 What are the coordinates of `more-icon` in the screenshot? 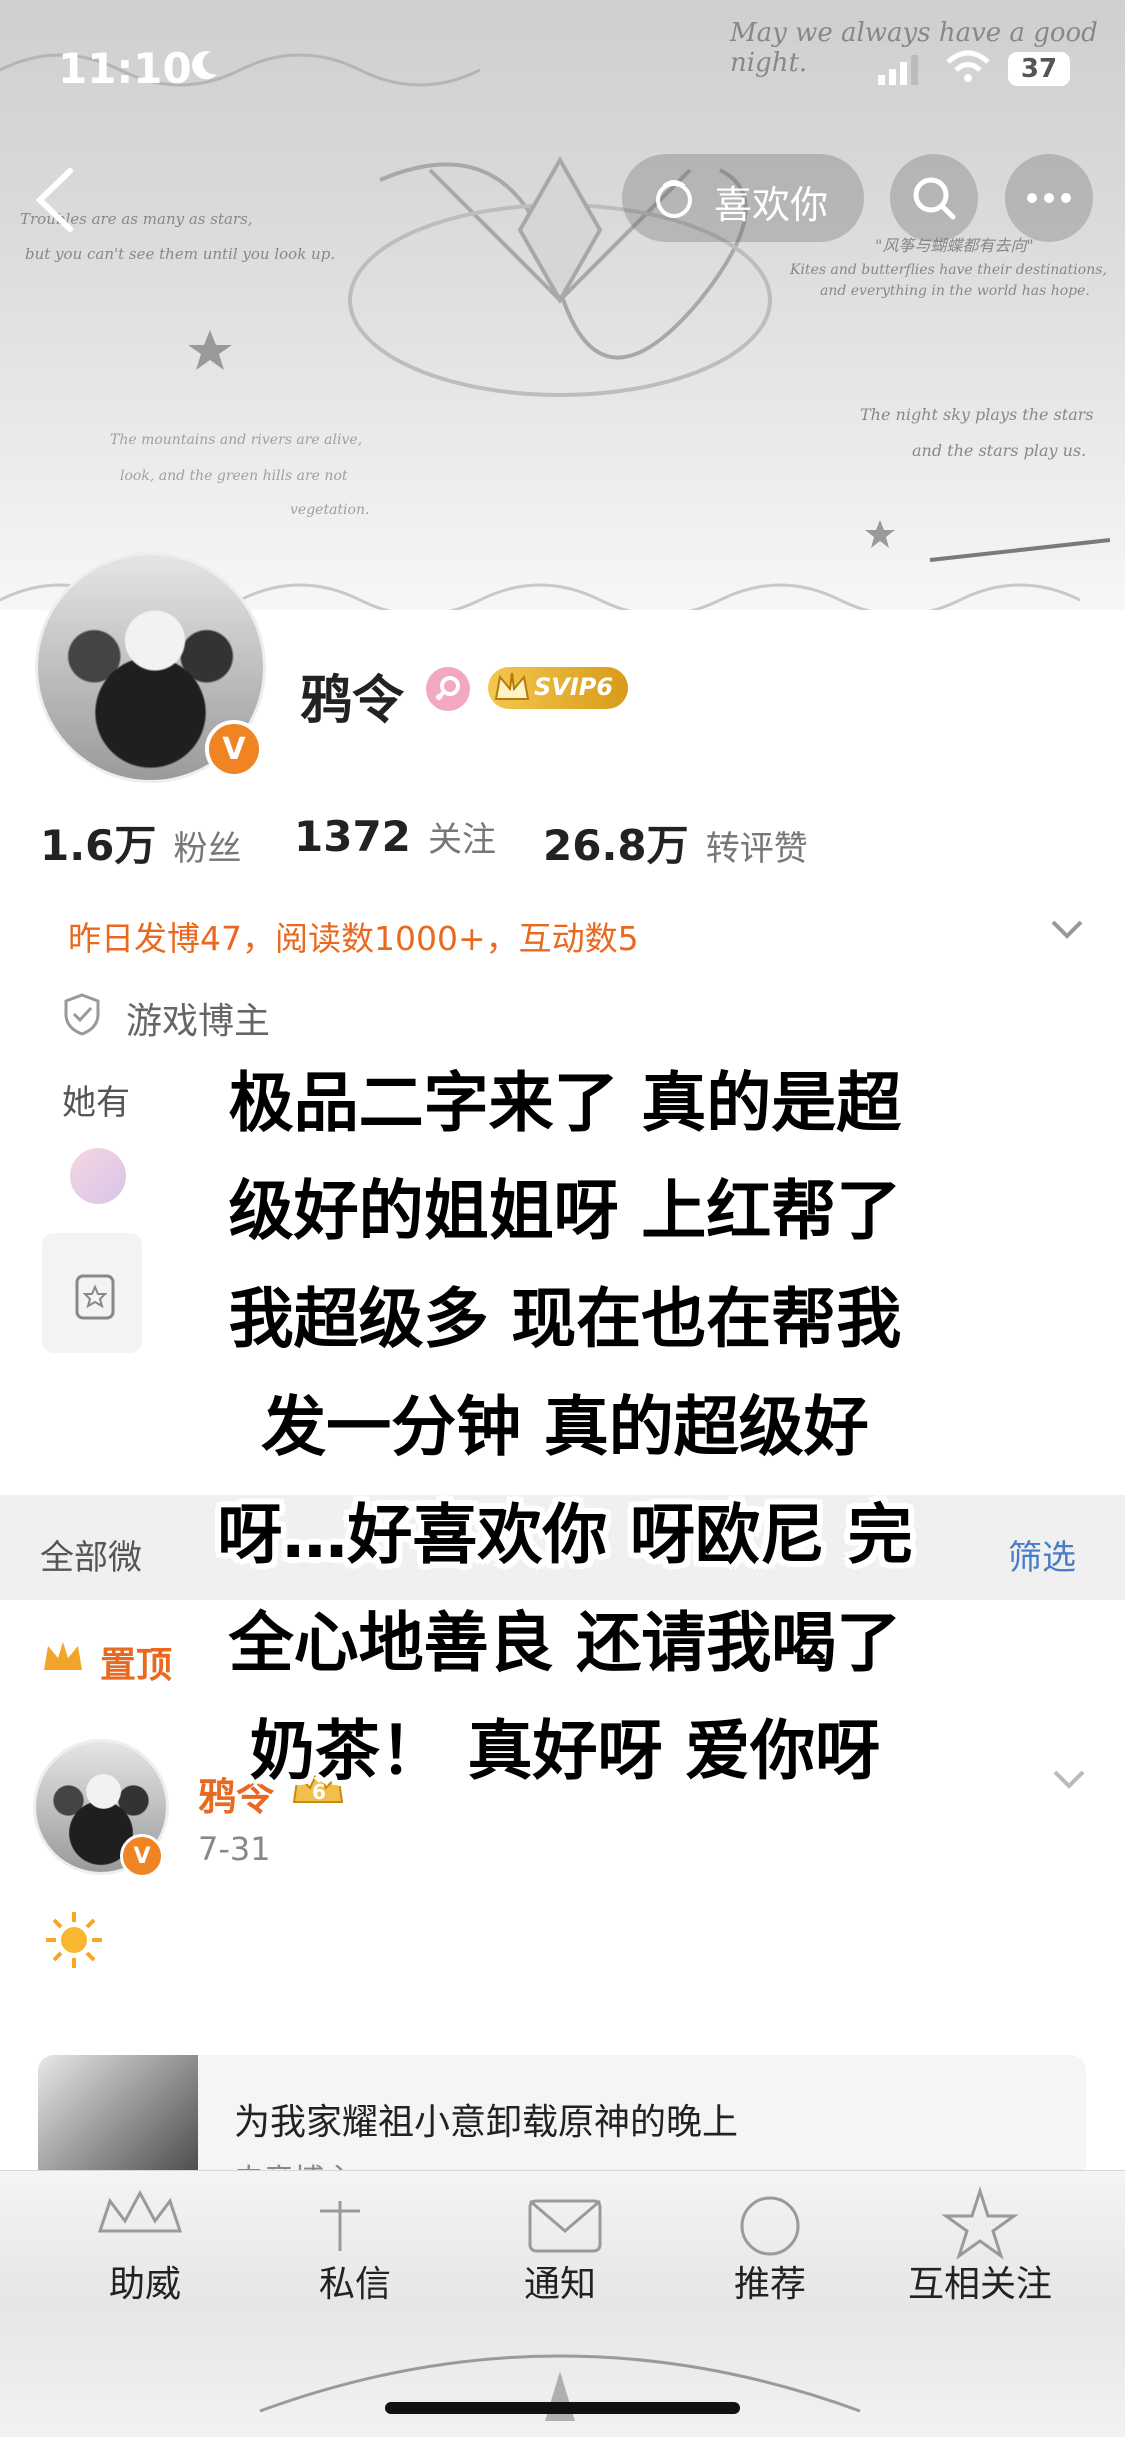 It's located at (1049, 198).